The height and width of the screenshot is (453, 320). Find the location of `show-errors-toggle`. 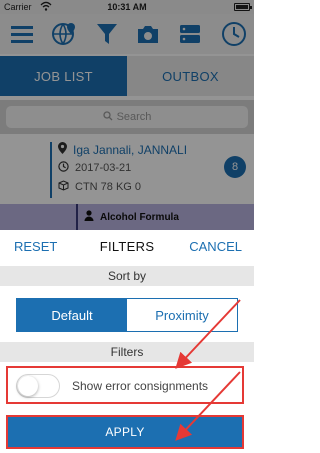

show-errors-toggle is located at coordinates (38, 386).